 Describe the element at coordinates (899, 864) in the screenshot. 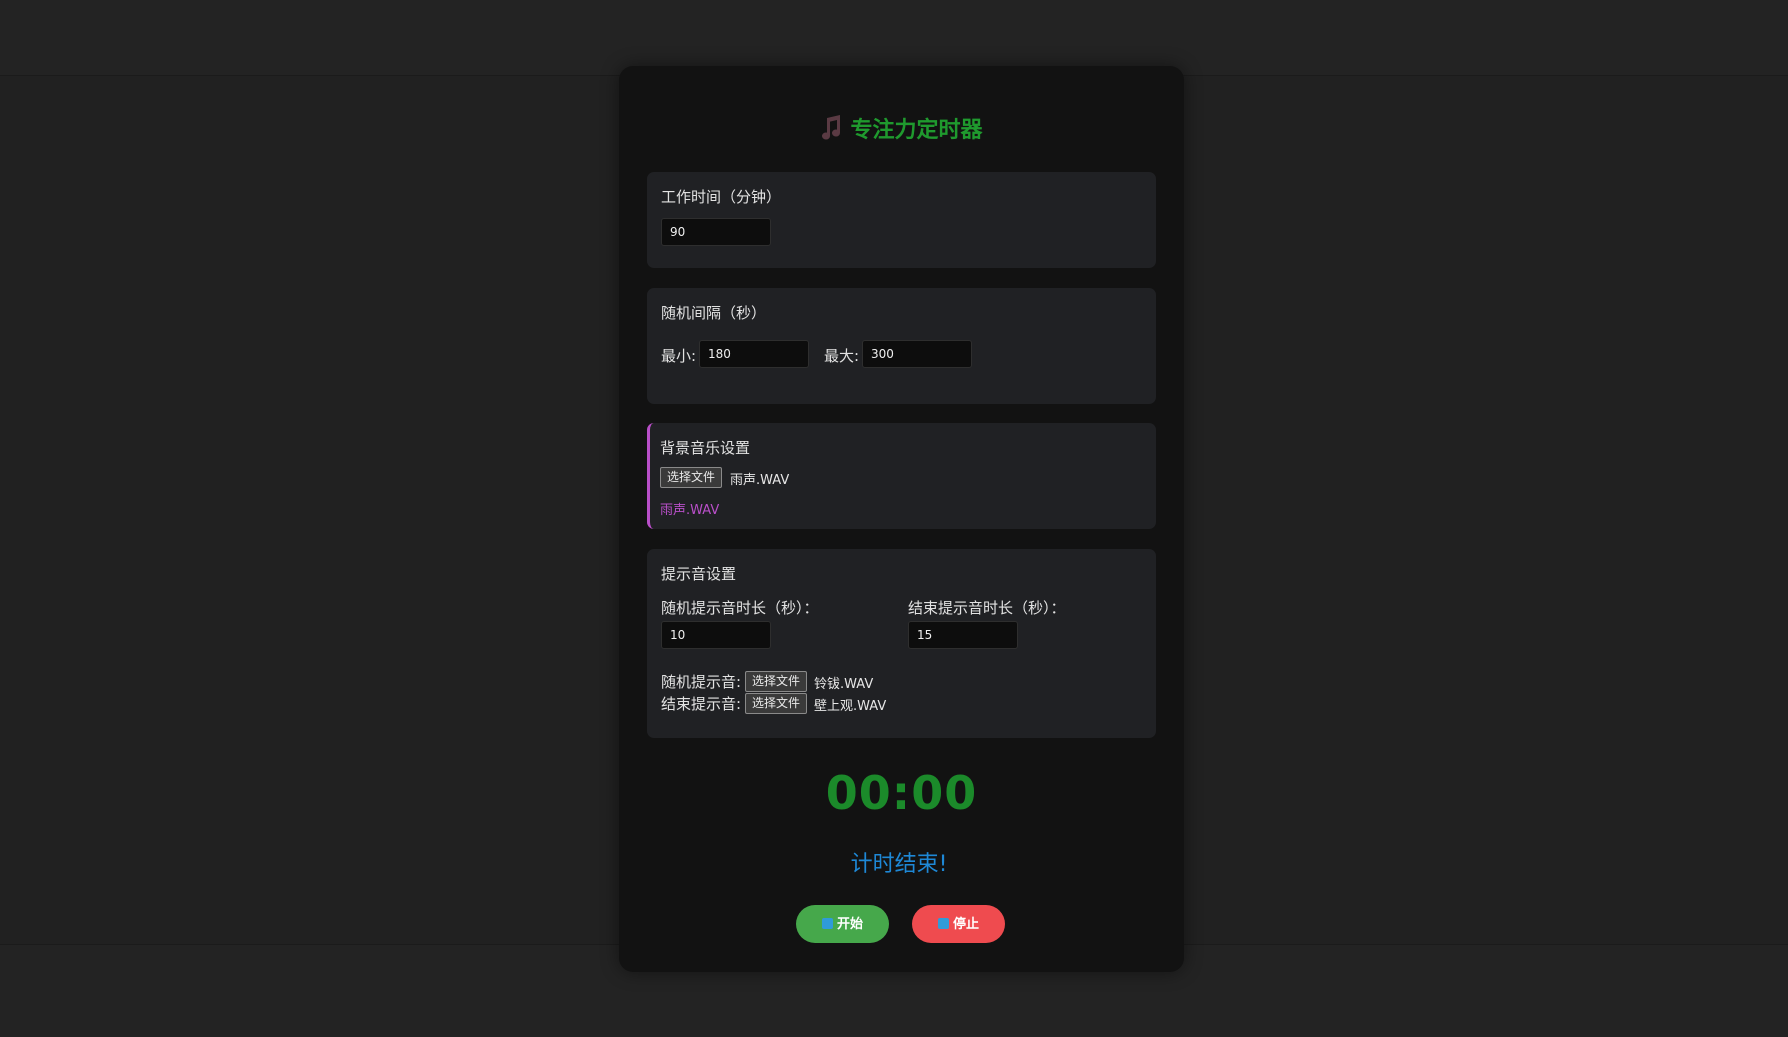

I see `timer-status: 计时结束!` at that location.